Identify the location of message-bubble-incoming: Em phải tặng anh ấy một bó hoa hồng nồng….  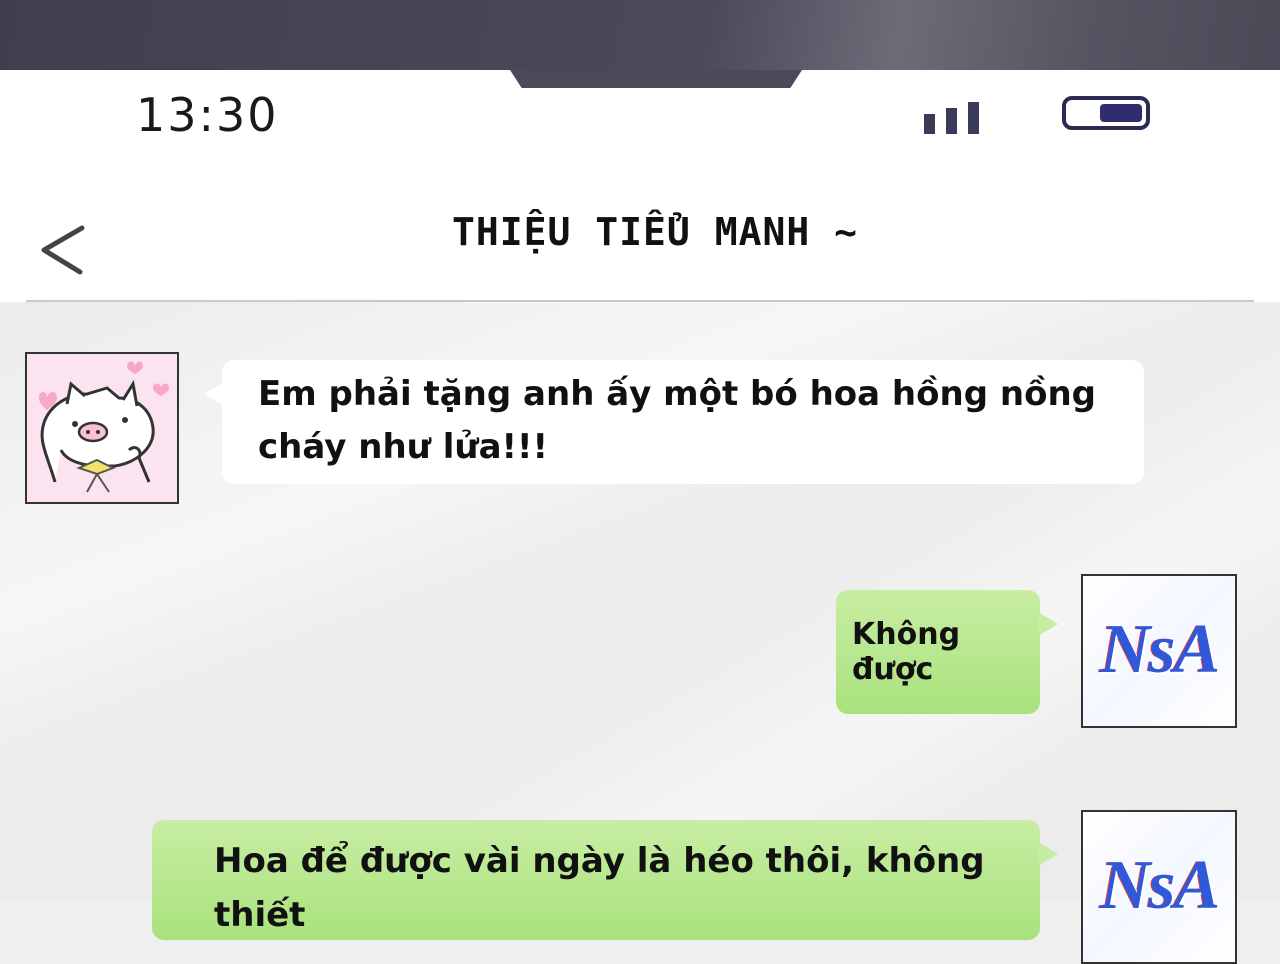
(674, 422).